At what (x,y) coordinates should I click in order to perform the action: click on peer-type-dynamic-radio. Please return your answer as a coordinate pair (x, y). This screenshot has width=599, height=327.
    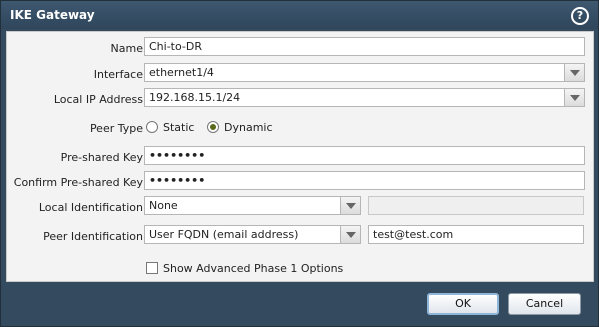
    Looking at the image, I should click on (213, 127).